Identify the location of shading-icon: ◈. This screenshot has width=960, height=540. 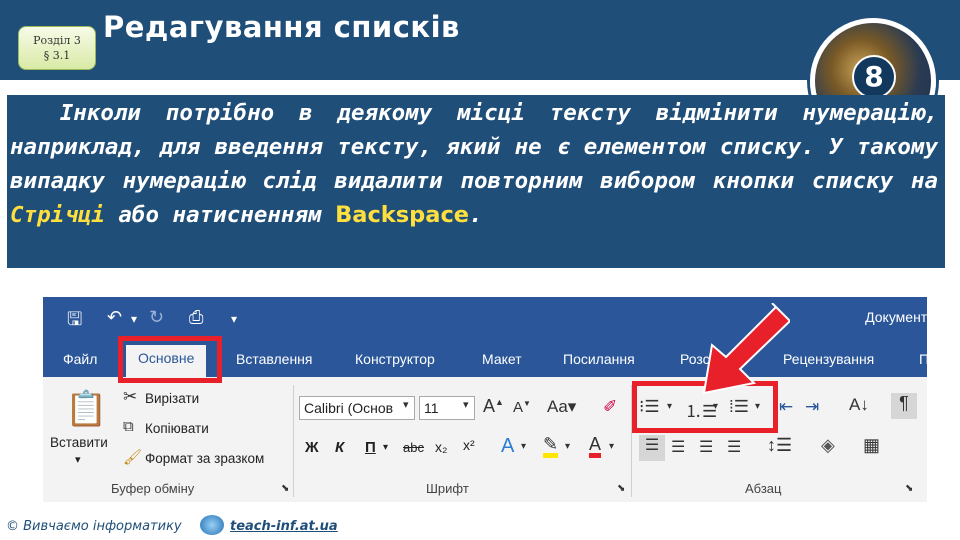
(828, 445).